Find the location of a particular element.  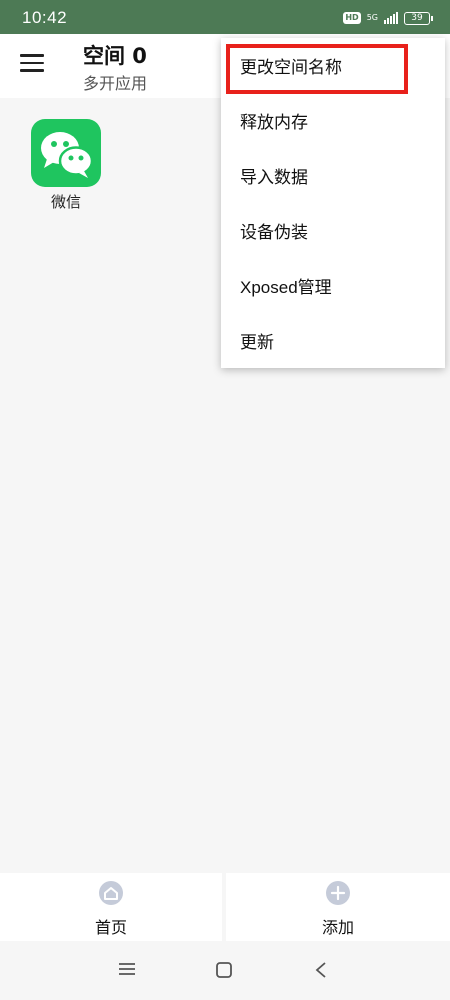

back-icon is located at coordinates (321, 970).